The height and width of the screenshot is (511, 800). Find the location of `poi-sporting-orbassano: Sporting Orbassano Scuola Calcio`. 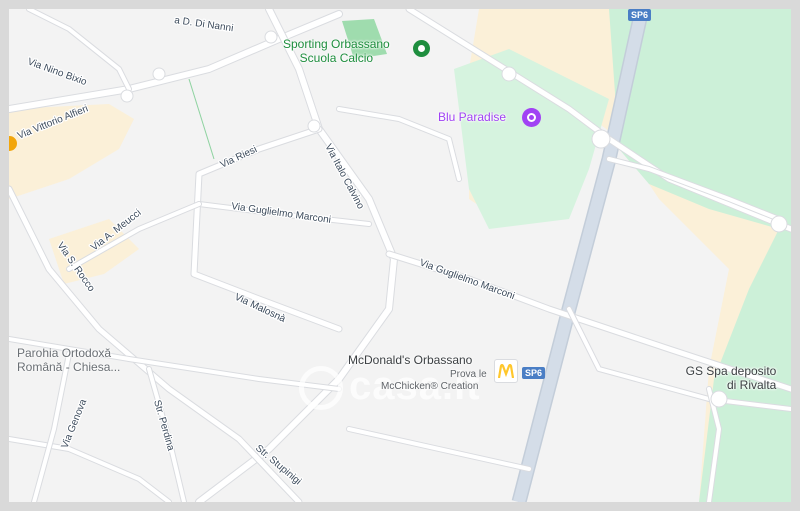

poi-sporting-orbassano: Sporting Orbassano Scuola Calcio is located at coordinates (336, 51).